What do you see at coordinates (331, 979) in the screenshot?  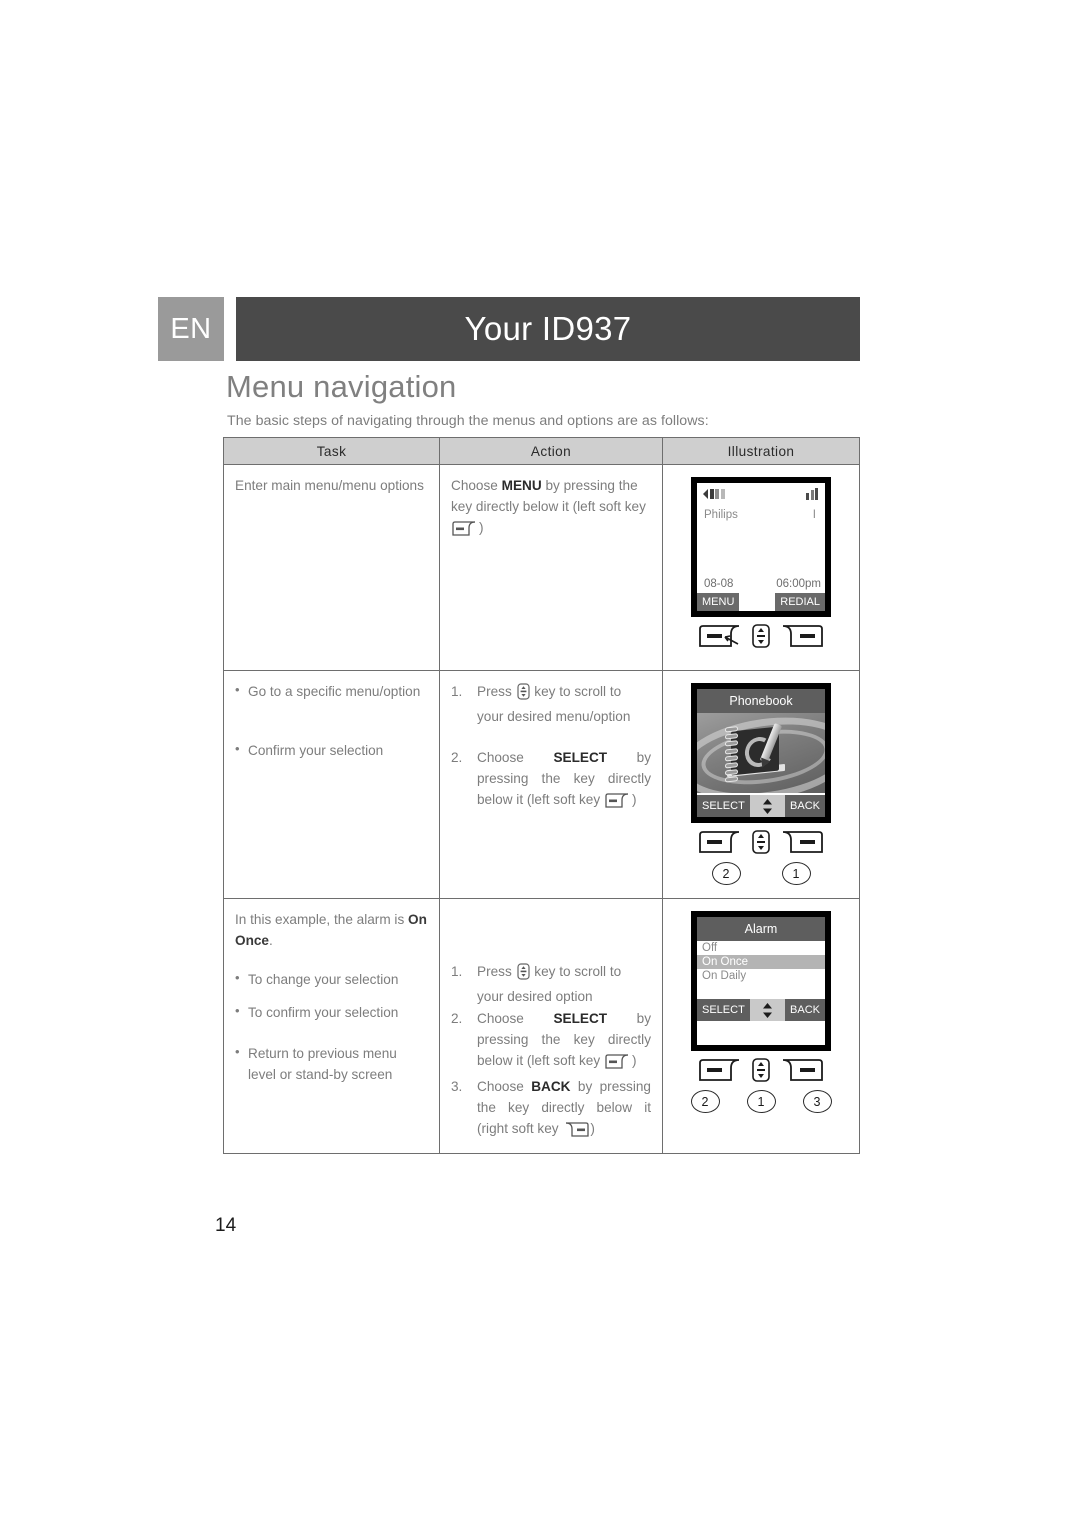 I see `task-bullet: To change your selection` at bounding box center [331, 979].